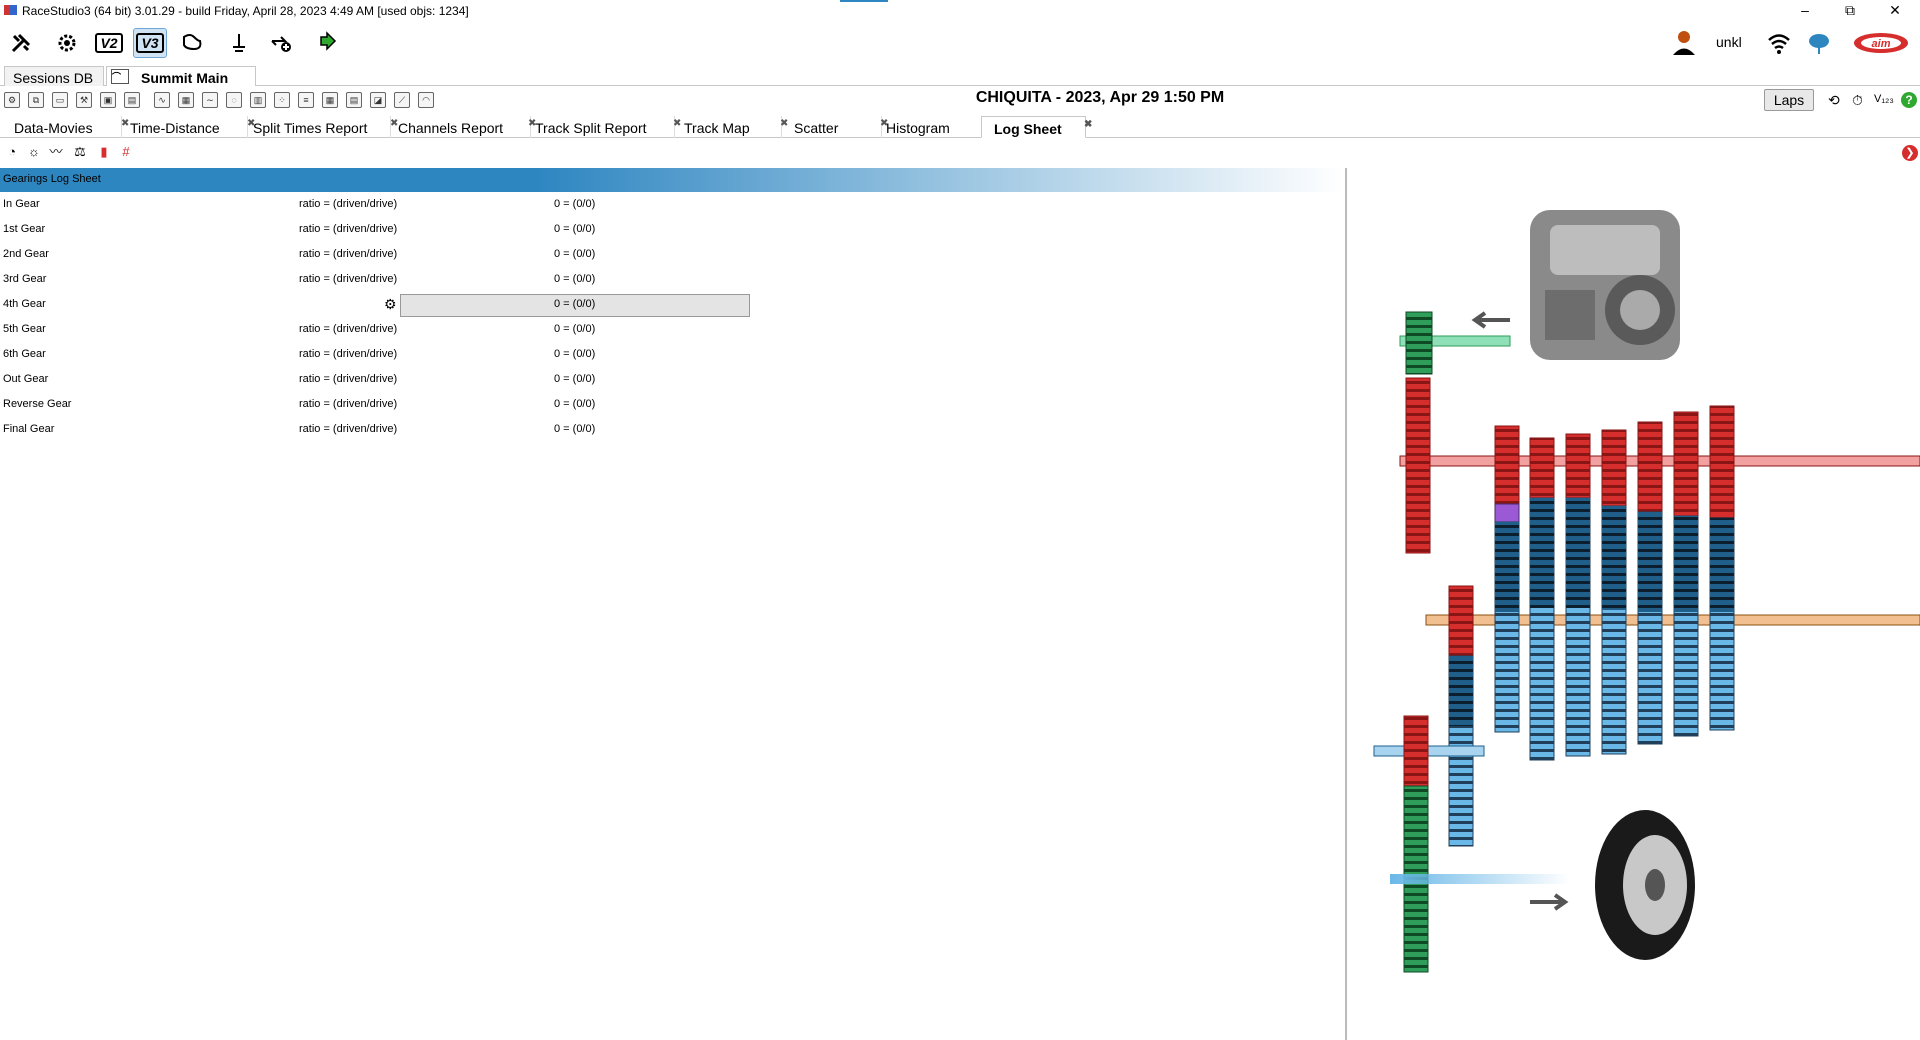  Describe the element at coordinates (672, 304) in the screenshot. I see `table-row-selected: 4th Gear ⚙ 0 = (0/0)` at that location.